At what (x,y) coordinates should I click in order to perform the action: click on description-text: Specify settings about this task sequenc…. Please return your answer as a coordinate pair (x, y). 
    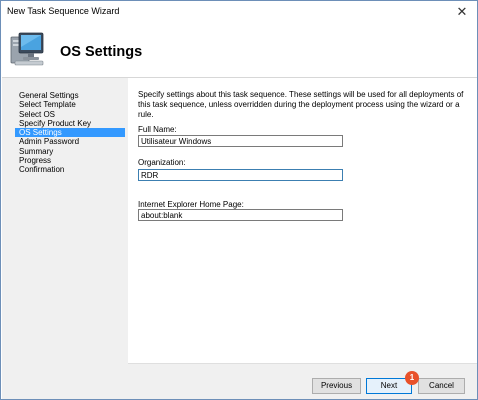
    Looking at the image, I should click on (301, 104).